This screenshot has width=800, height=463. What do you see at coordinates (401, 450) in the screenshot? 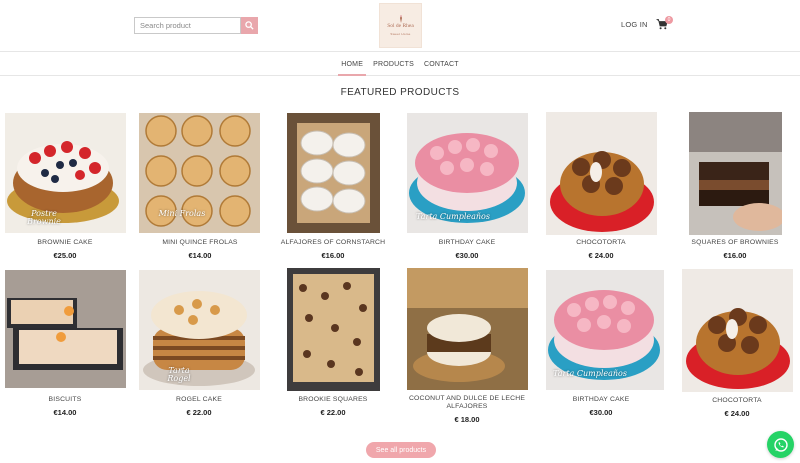
I see `see-all-products-button: See all products` at bounding box center [401, 450].